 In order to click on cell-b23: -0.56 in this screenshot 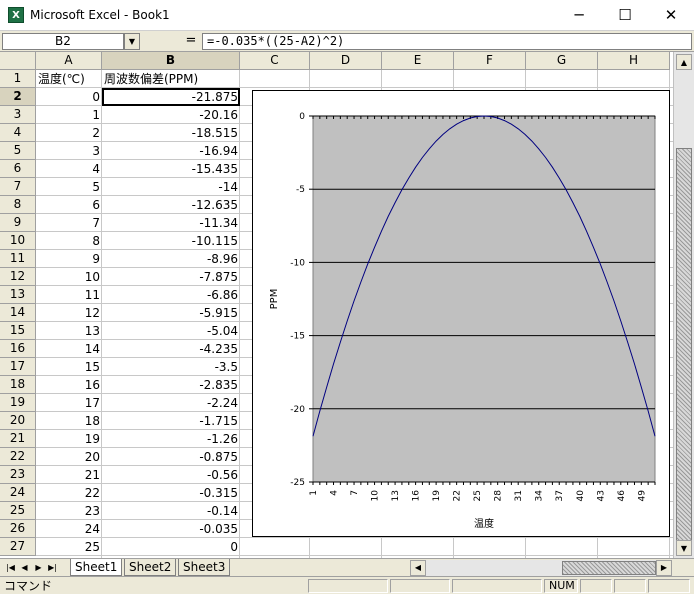, I will do `click(171, 475)`.